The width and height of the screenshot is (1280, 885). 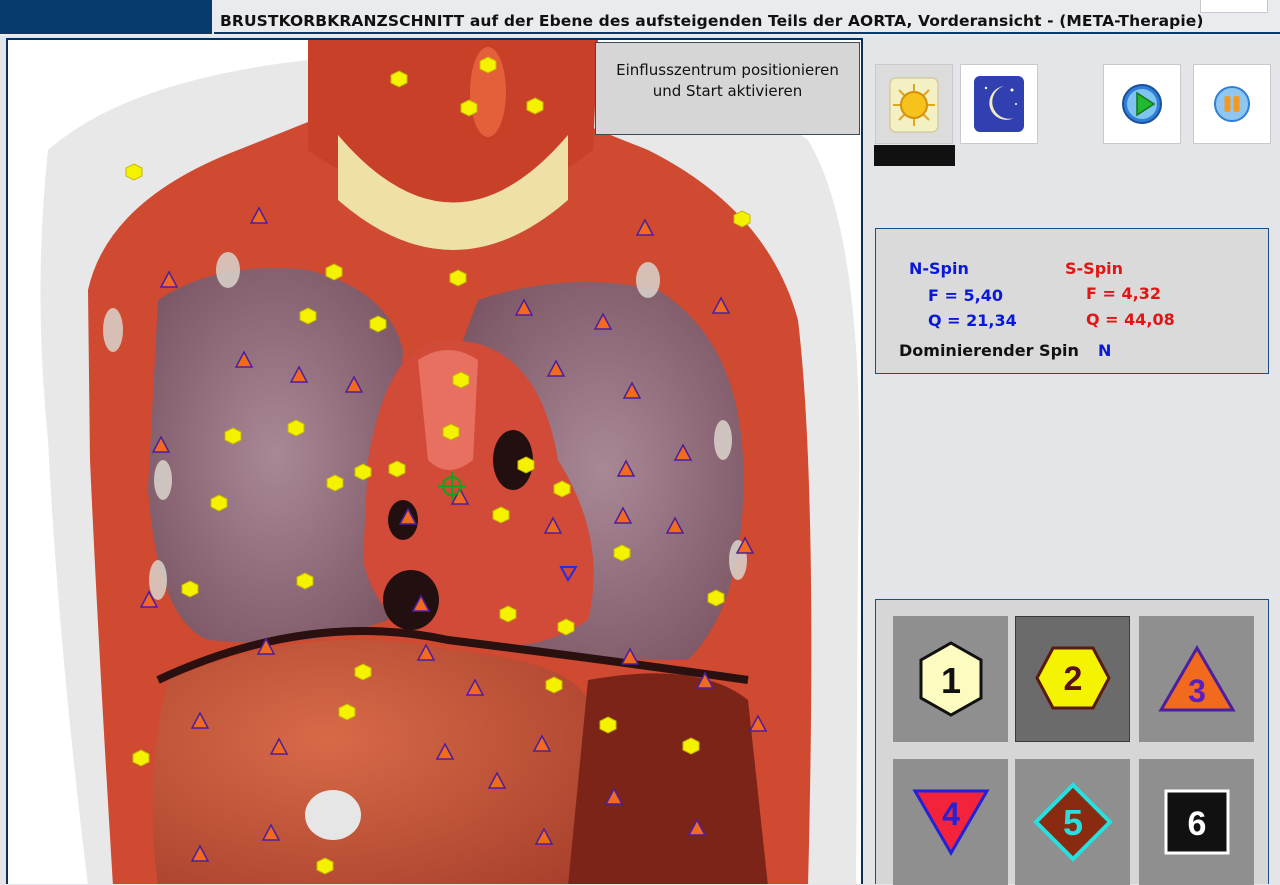 I want to click on hexagon-marker-icon: 1, so click(x=950, y=679).